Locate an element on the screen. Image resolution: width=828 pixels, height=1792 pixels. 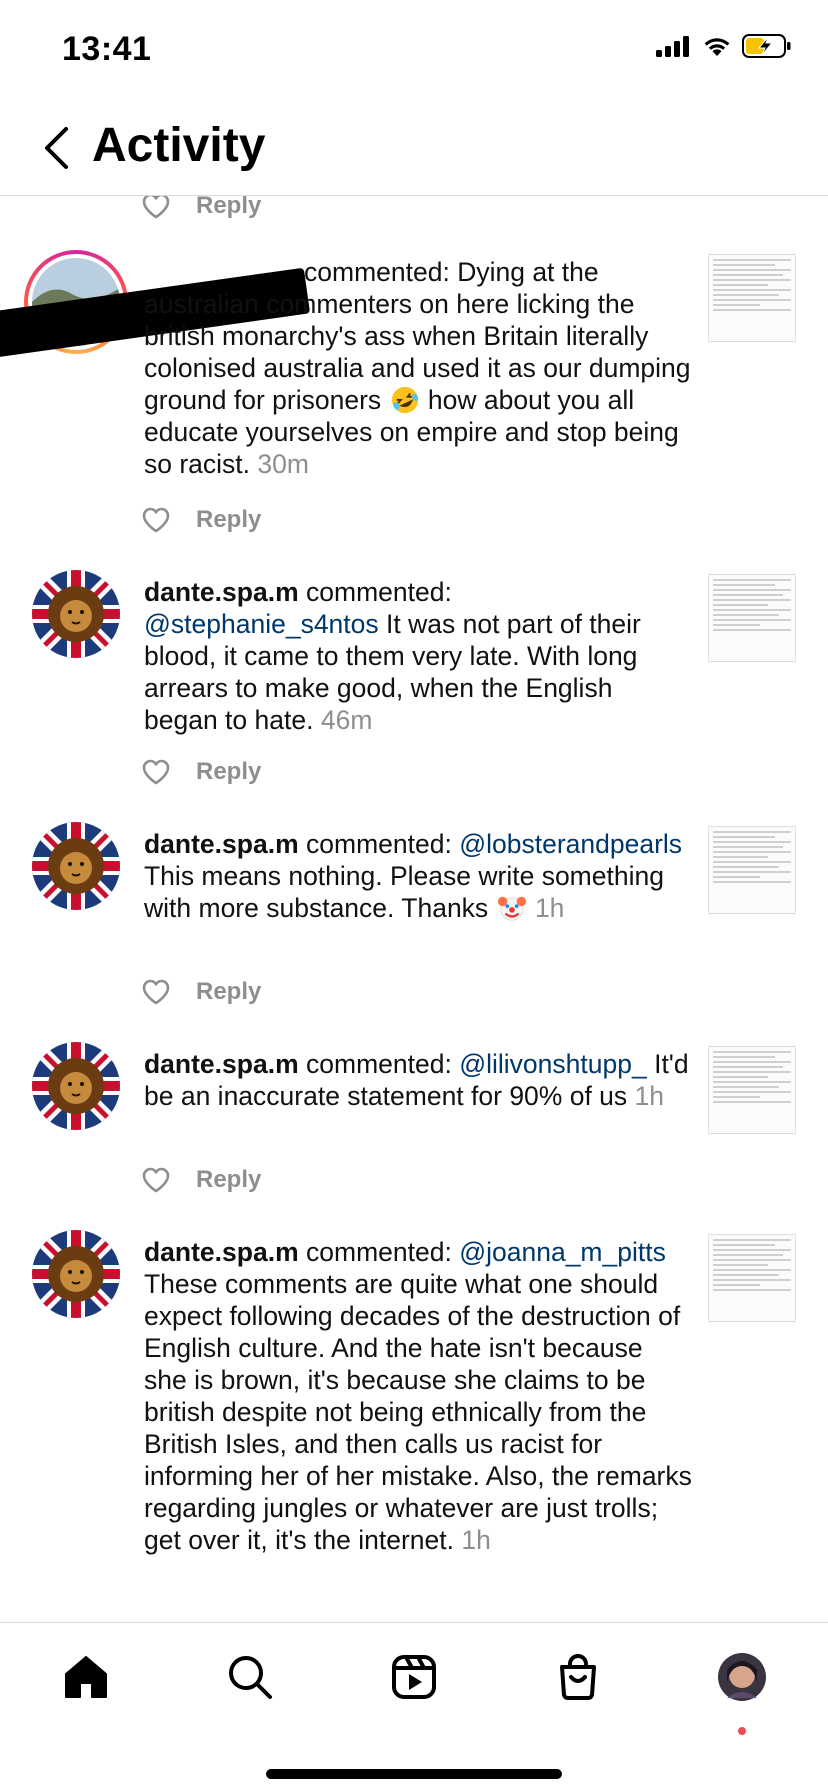
home-indicator is located at coordinates (414, 1774).